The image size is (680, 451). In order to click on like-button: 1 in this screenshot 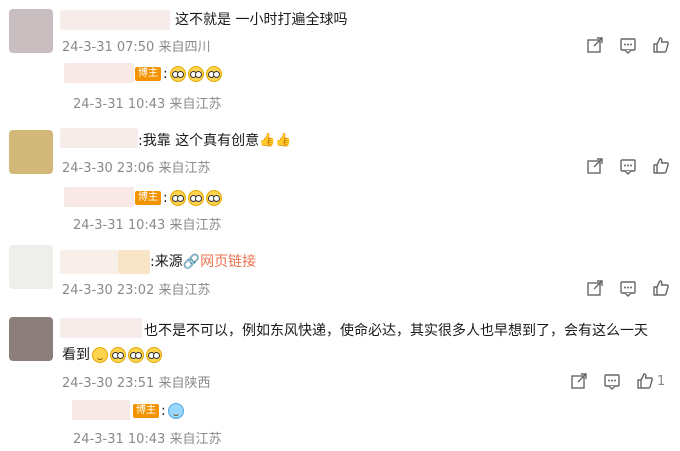, I will do `click(650, 381)`.